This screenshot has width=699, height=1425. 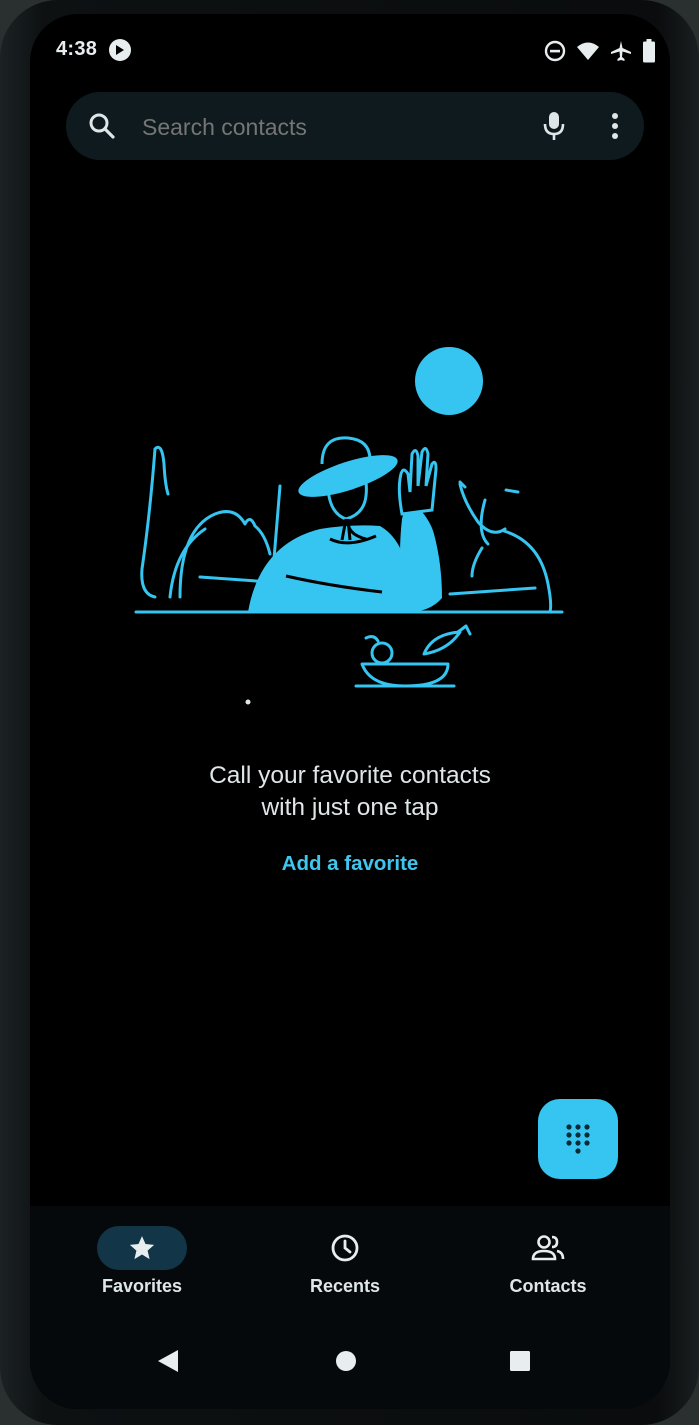 What do you see at coordinates (142, 1271) in the screenshot?
I see `nav-item-favorites: Favorites` at bounding box center [142, 1271].